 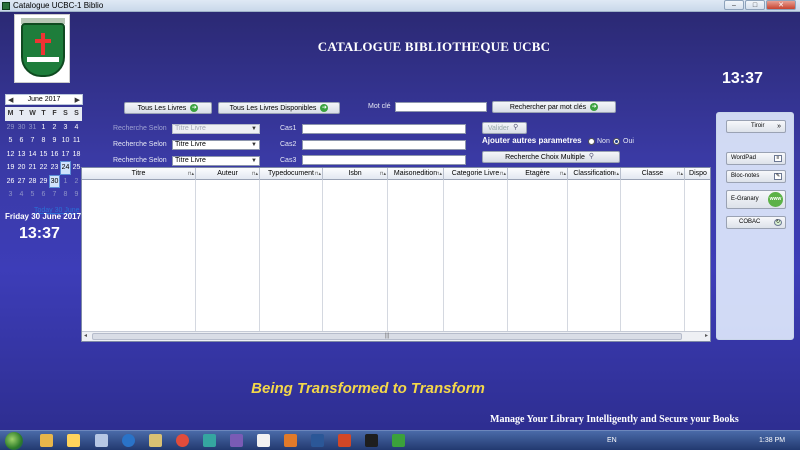 I want to click on column-header: Auteur ⊓▴, so click(x=228, y=174).